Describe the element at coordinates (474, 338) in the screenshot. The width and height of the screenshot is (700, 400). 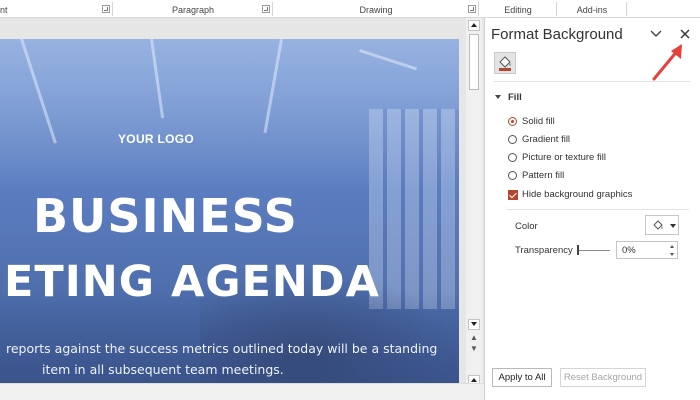
I see `previous-slide-icon: ▲` at that location.